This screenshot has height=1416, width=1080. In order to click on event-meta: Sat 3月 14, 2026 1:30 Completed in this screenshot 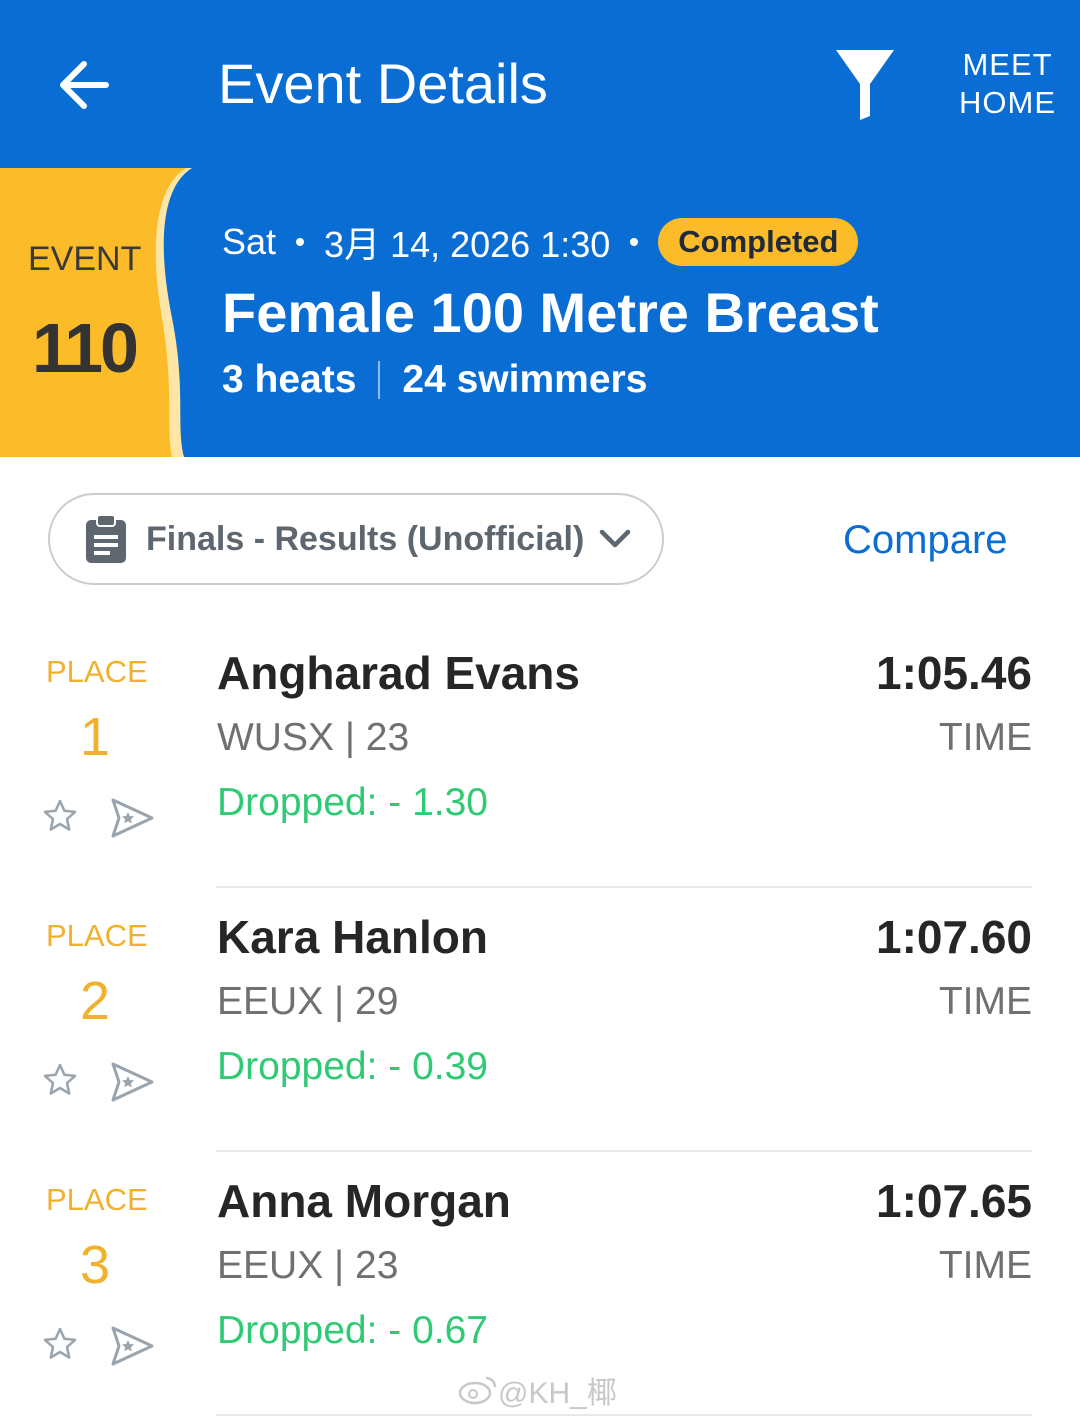, I will do `click(540, 242)`.